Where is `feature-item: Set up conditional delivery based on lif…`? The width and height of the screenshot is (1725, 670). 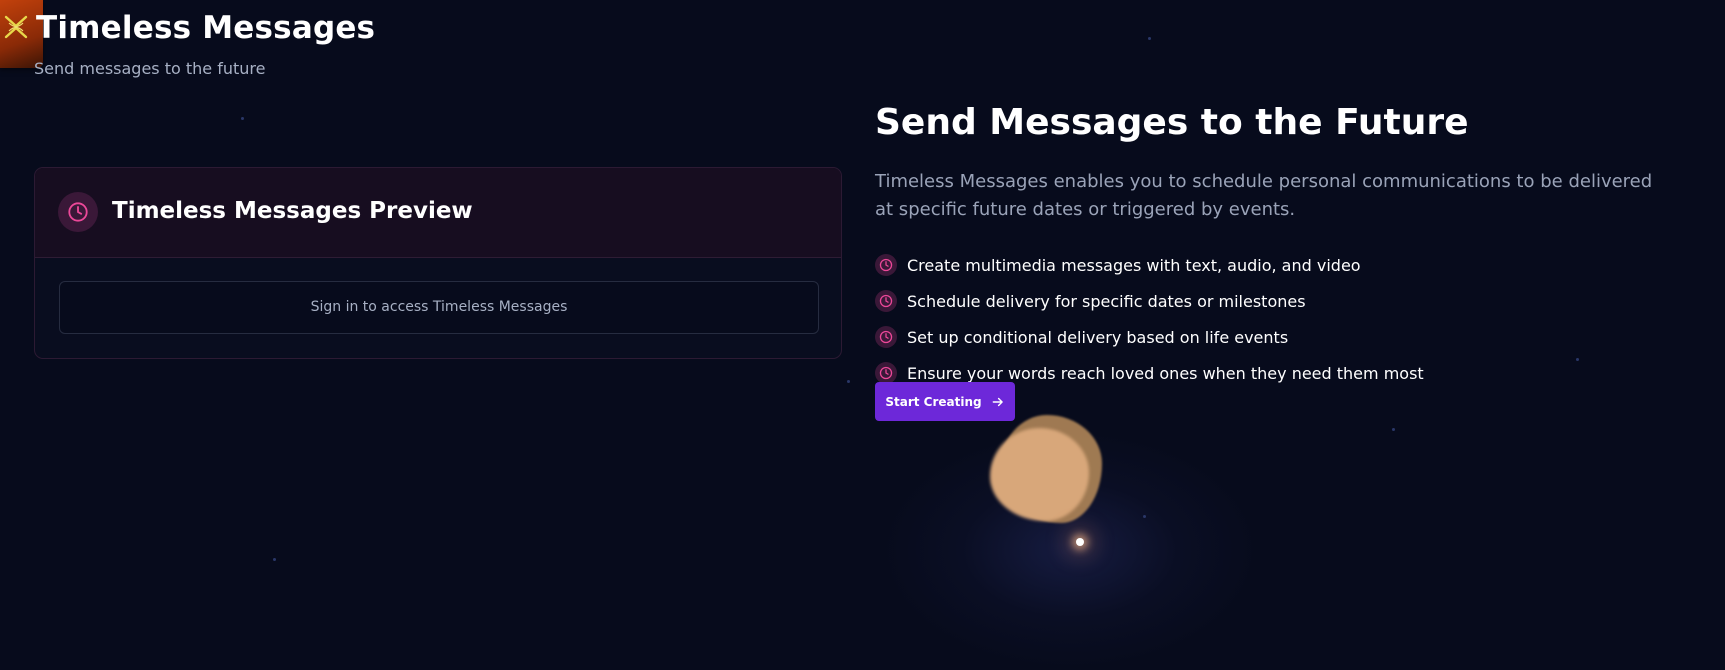 feature-item: Set up conditional delivery based on lif… is located at coordinates (1149, 337).